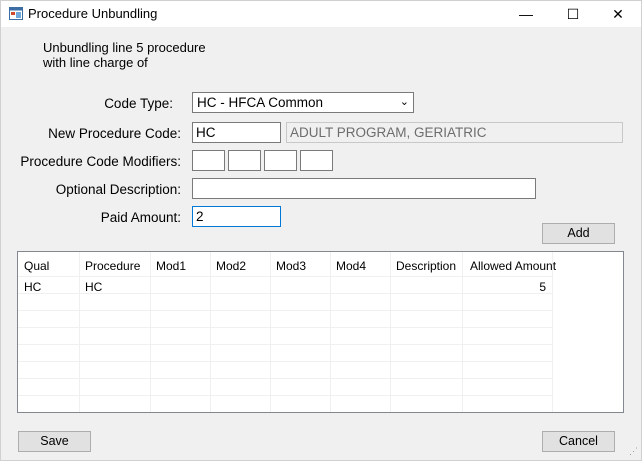  Describe the element at coordinates (633, 451) in the screenshot. I see `resize-grip-icon: ⋰` at that location.